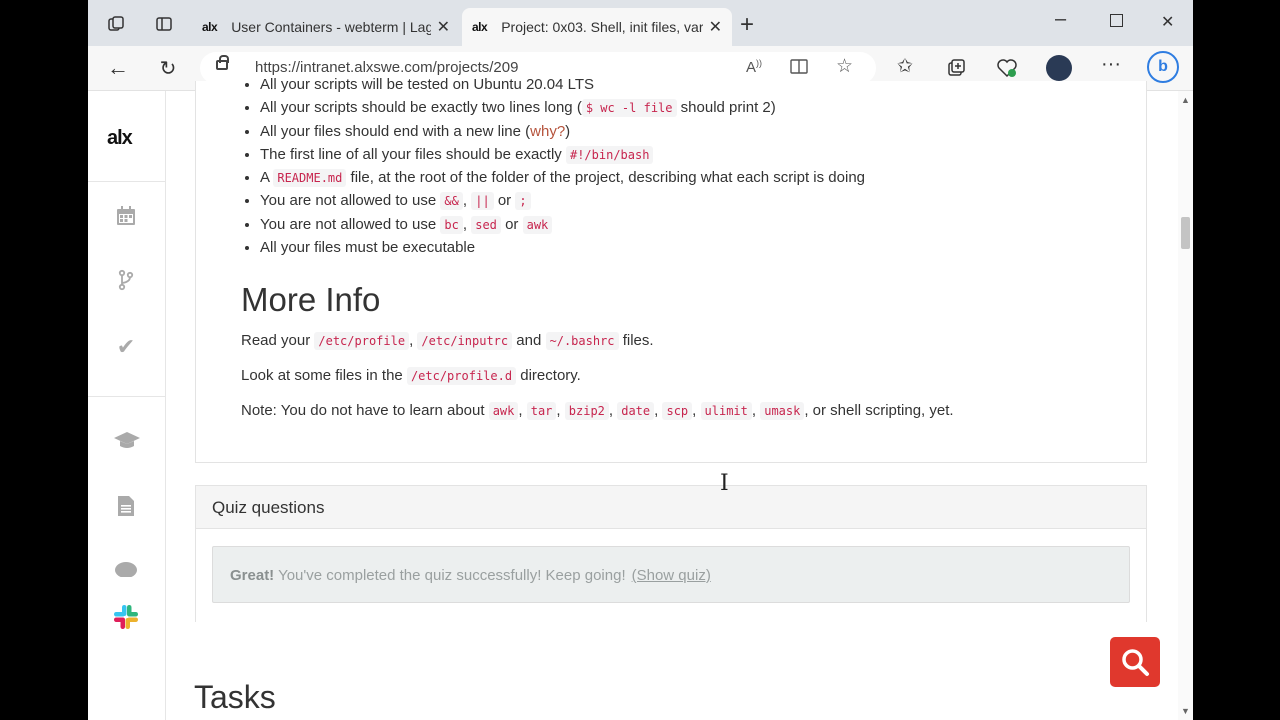 The height and width of the screenshot is (720, 1280). I want to click on tasks-heading: Tasks, so click(235, 697).